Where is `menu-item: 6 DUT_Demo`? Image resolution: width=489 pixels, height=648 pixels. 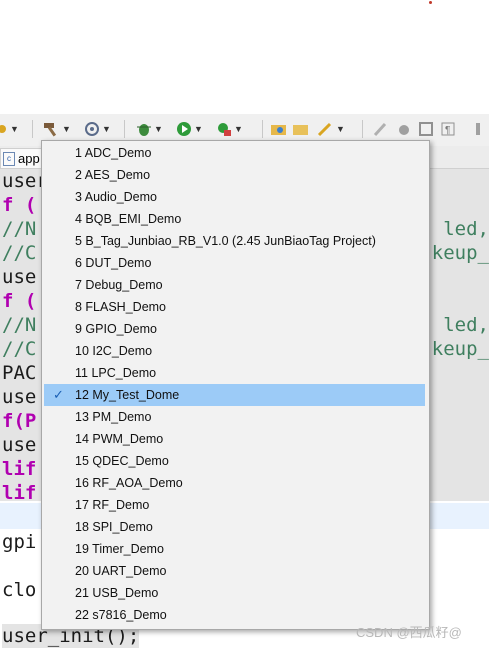
menu-item: 6 DUT_Demo is located at coordinates (234, 263).